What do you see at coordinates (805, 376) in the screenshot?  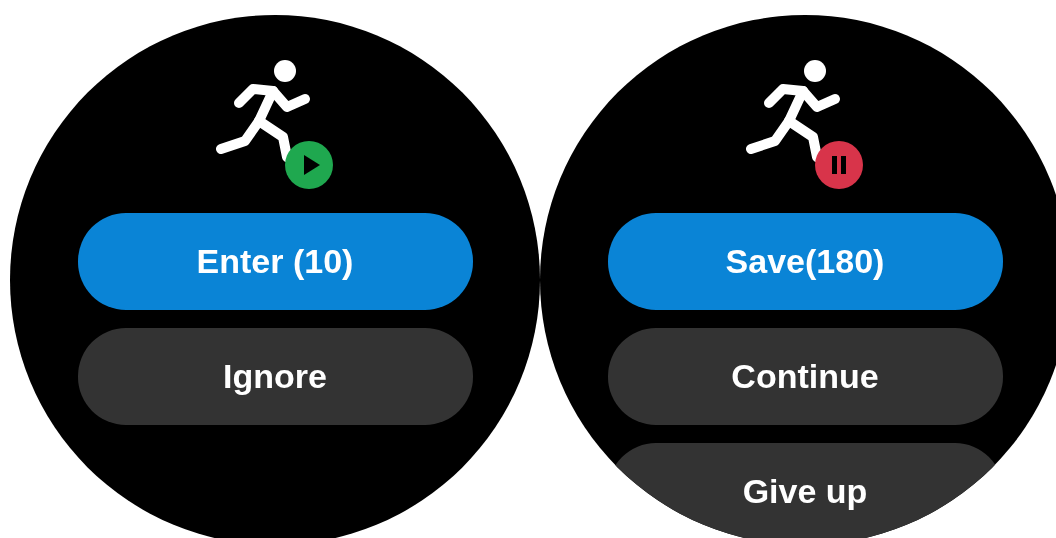 I see `action-button: Continue` at bounding box center [805, 376].